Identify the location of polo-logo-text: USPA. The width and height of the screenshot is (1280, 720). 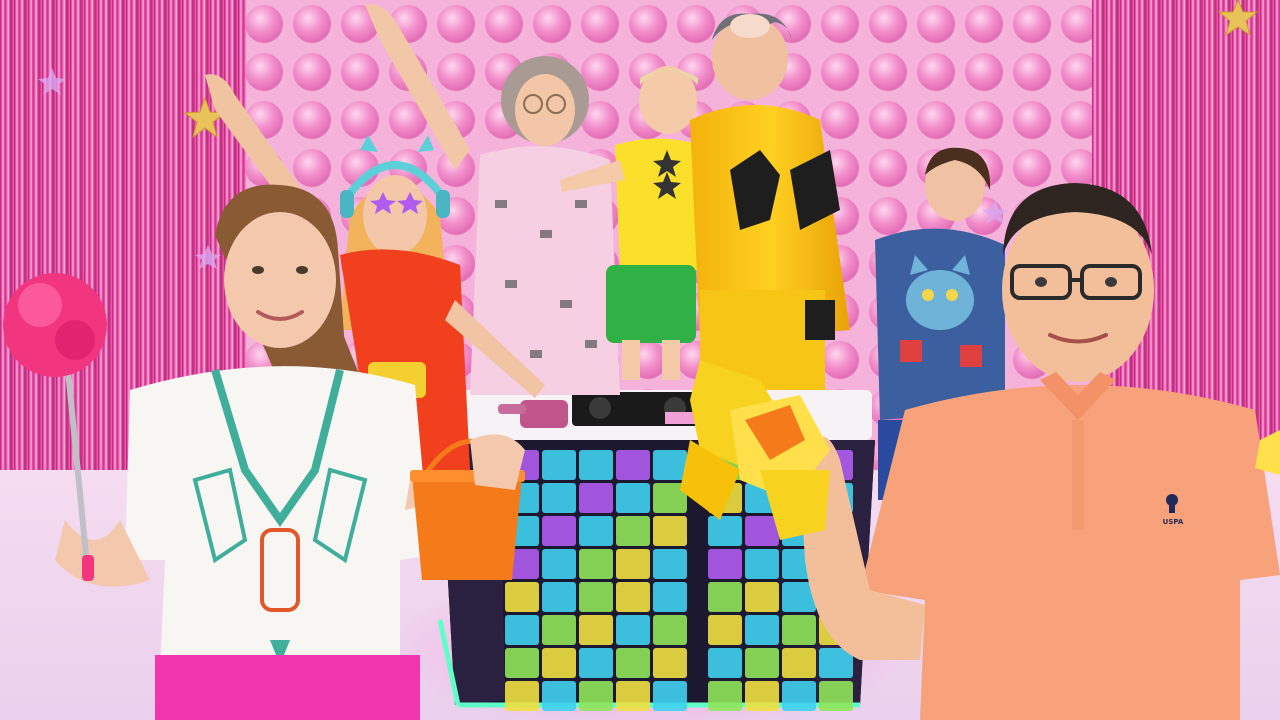
(1173, 522).